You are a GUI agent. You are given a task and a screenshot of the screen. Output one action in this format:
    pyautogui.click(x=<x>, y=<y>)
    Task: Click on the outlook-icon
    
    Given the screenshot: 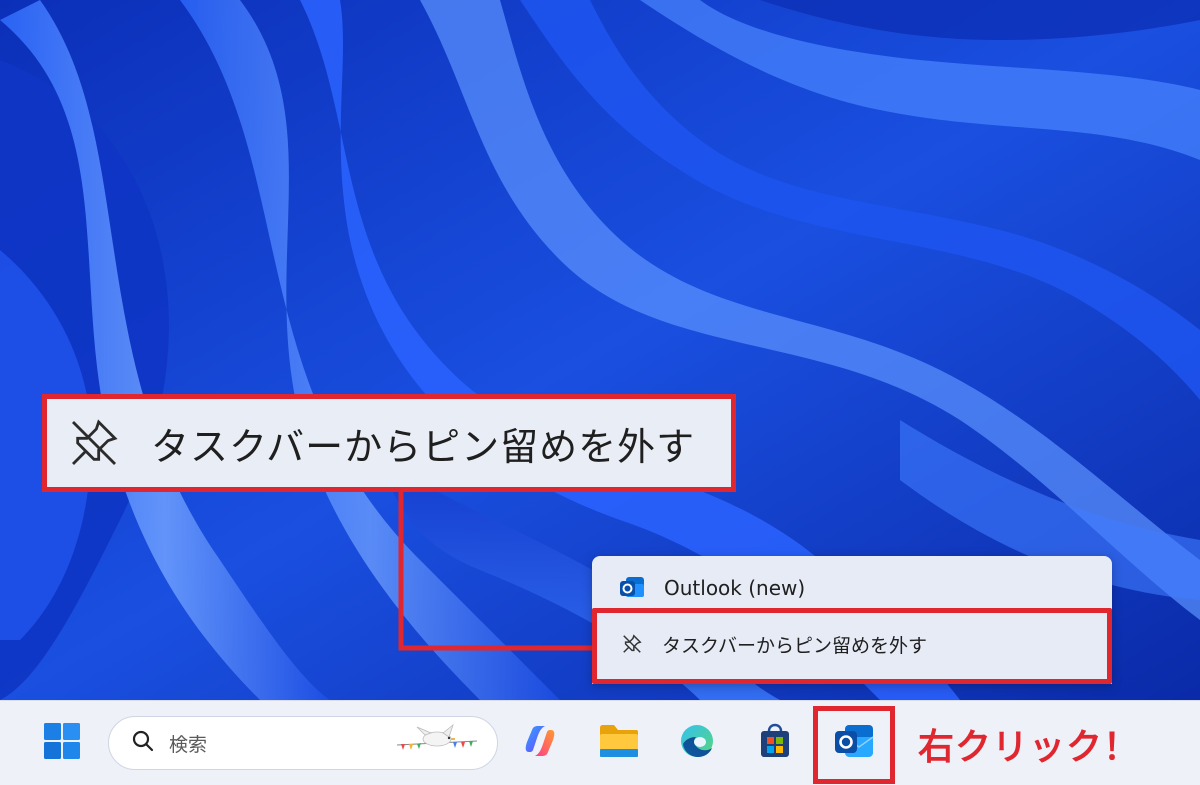 What is the action you would take?
    pyautogui.click(x=632, y=588)
    